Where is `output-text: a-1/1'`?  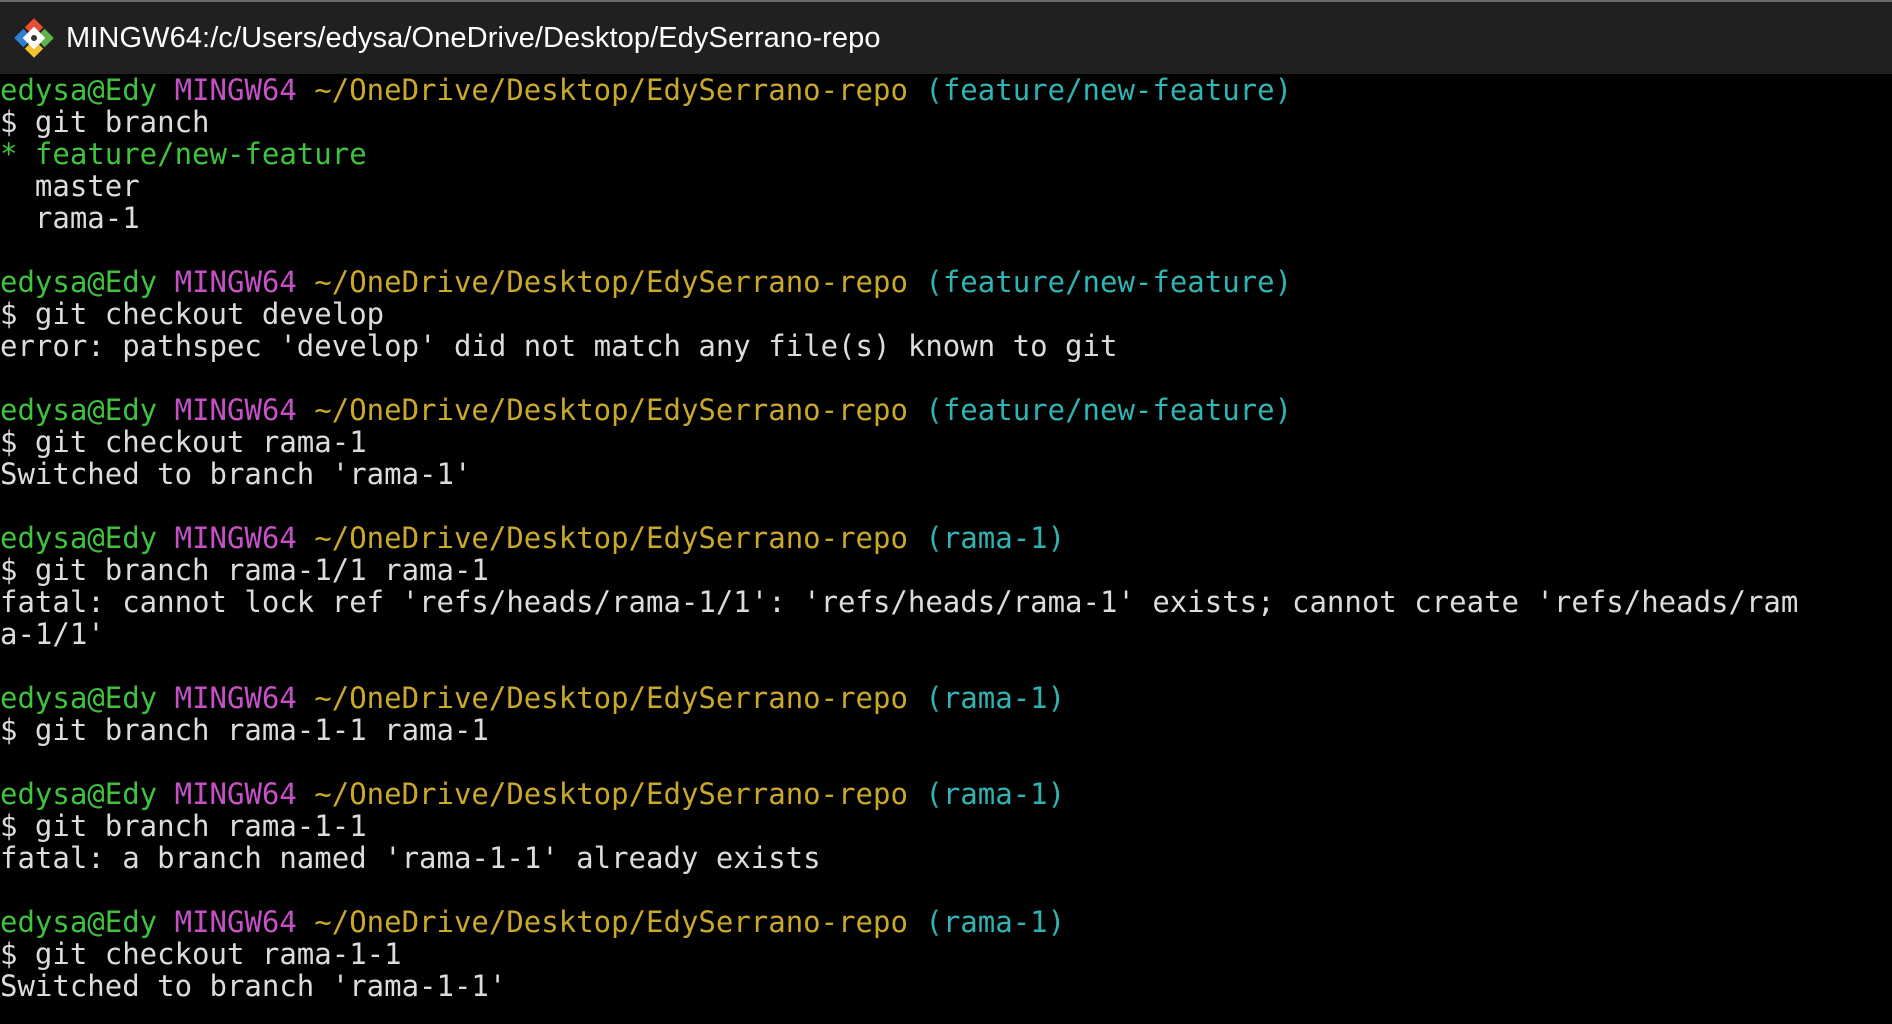
output-text: a-1/1' is located at coordinates (52, 634).